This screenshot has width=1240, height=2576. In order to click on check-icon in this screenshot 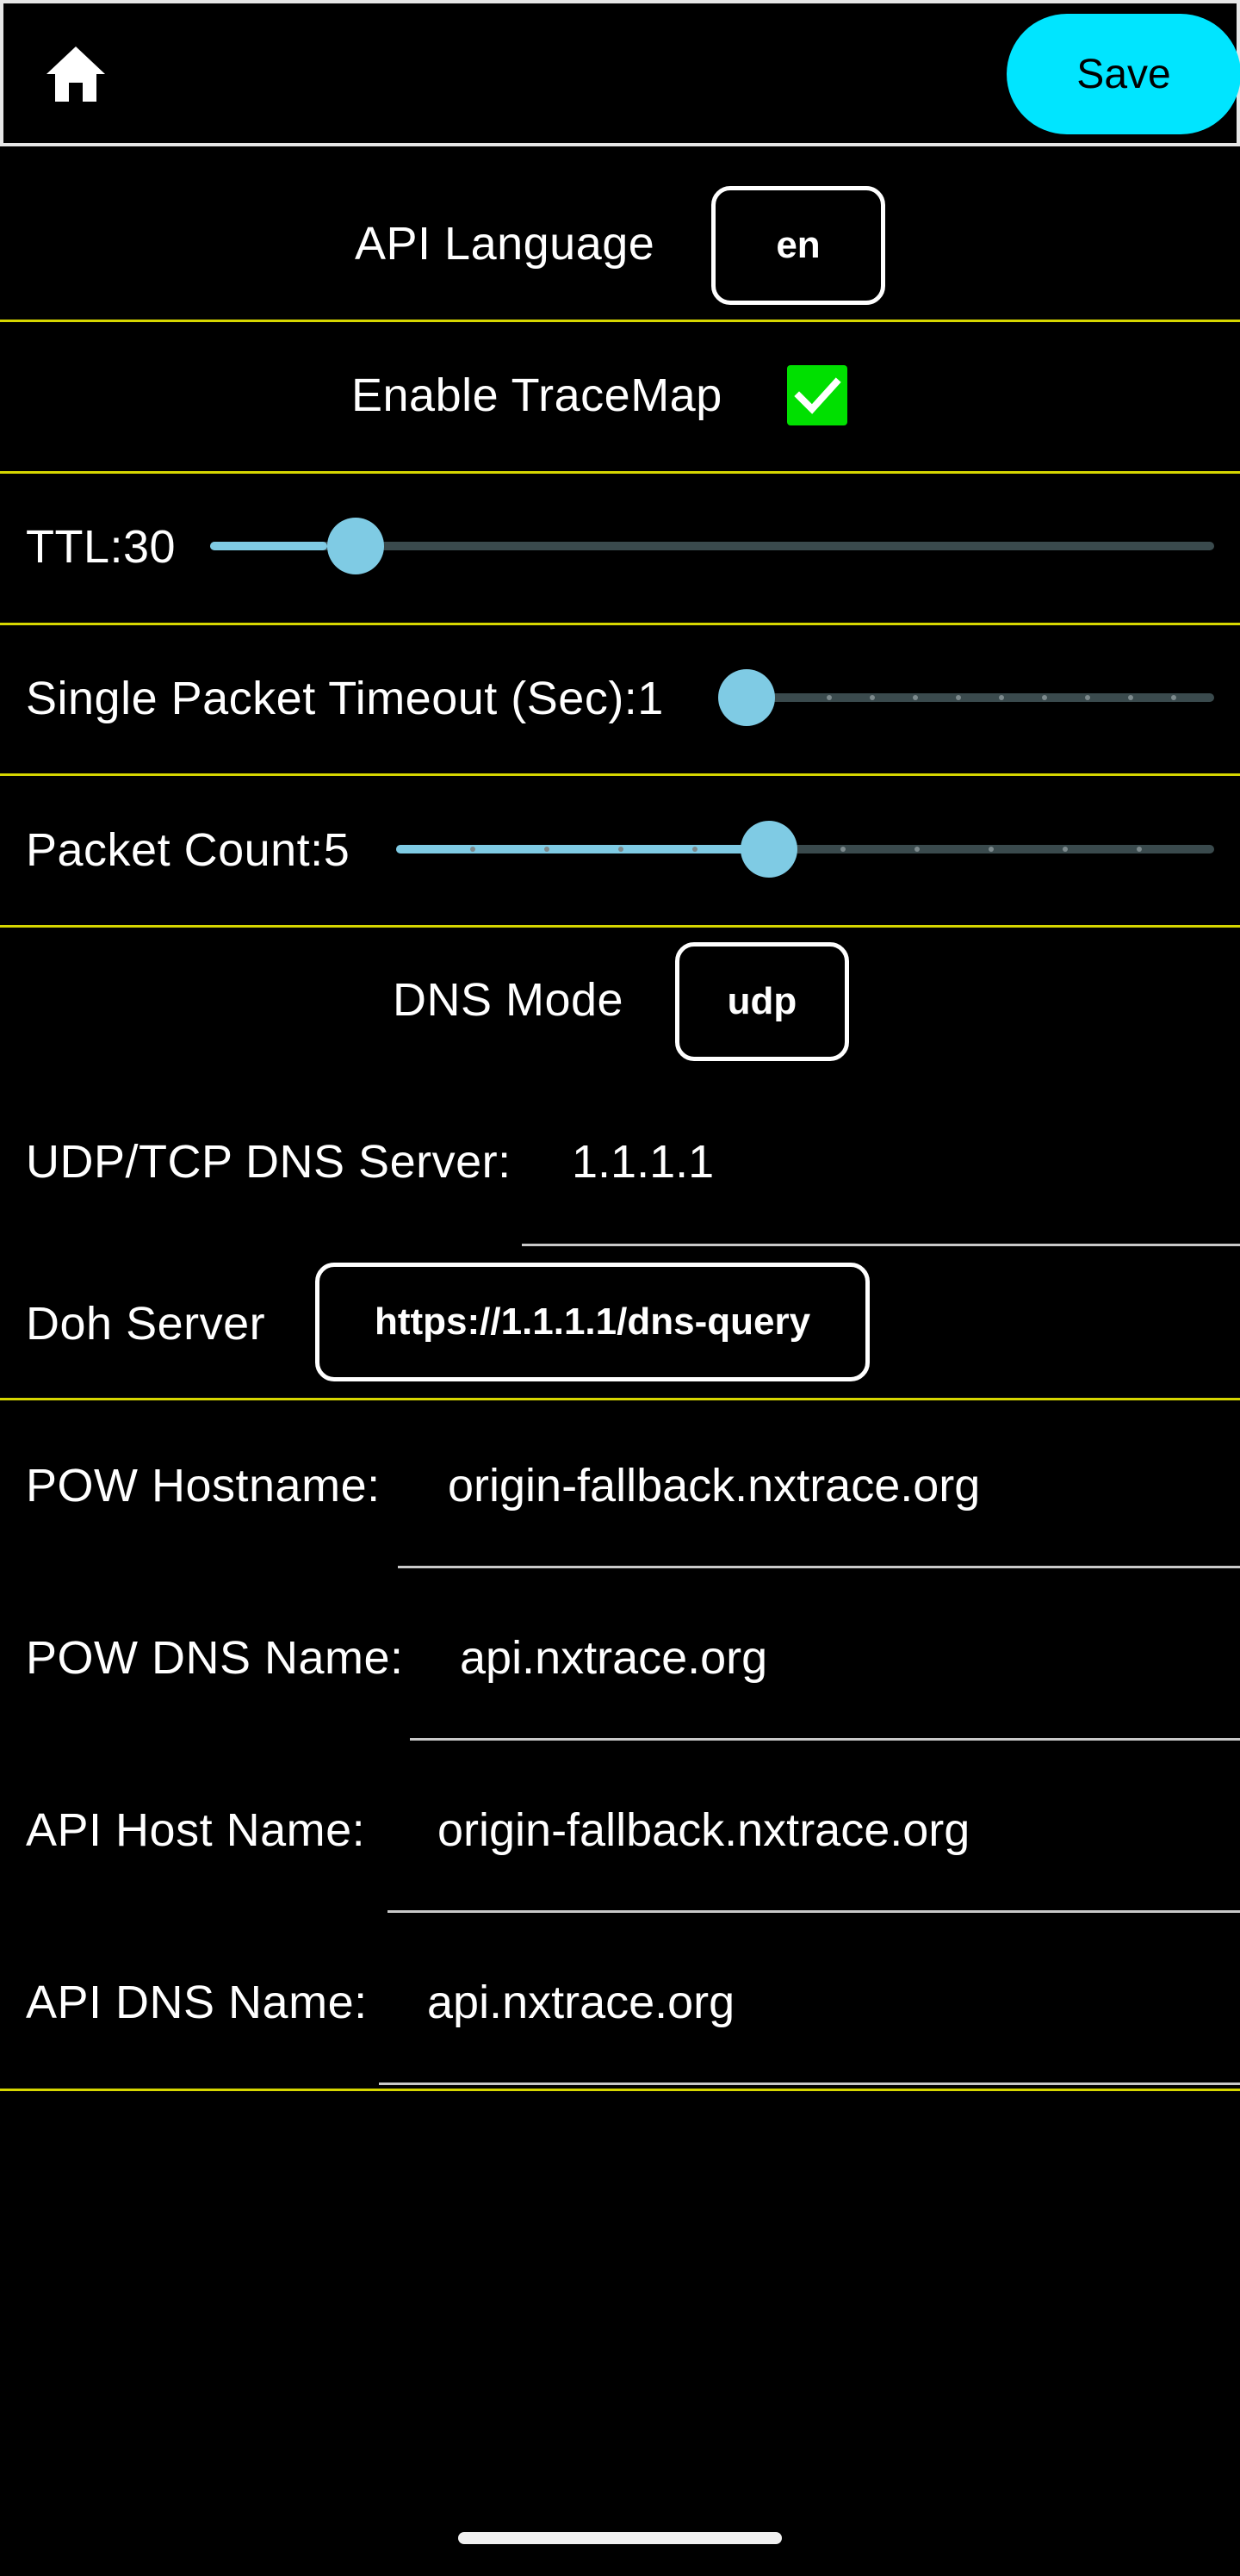, I will do `click(818, 395)`.